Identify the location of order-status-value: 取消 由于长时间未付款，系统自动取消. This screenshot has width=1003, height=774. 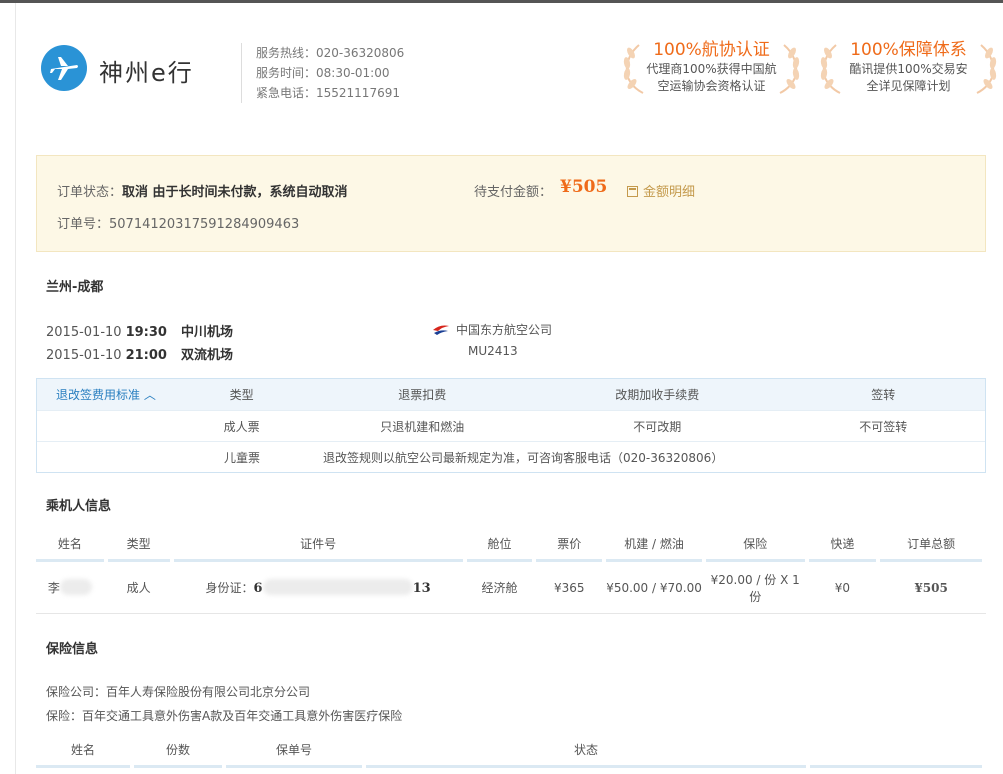
(235, 192).